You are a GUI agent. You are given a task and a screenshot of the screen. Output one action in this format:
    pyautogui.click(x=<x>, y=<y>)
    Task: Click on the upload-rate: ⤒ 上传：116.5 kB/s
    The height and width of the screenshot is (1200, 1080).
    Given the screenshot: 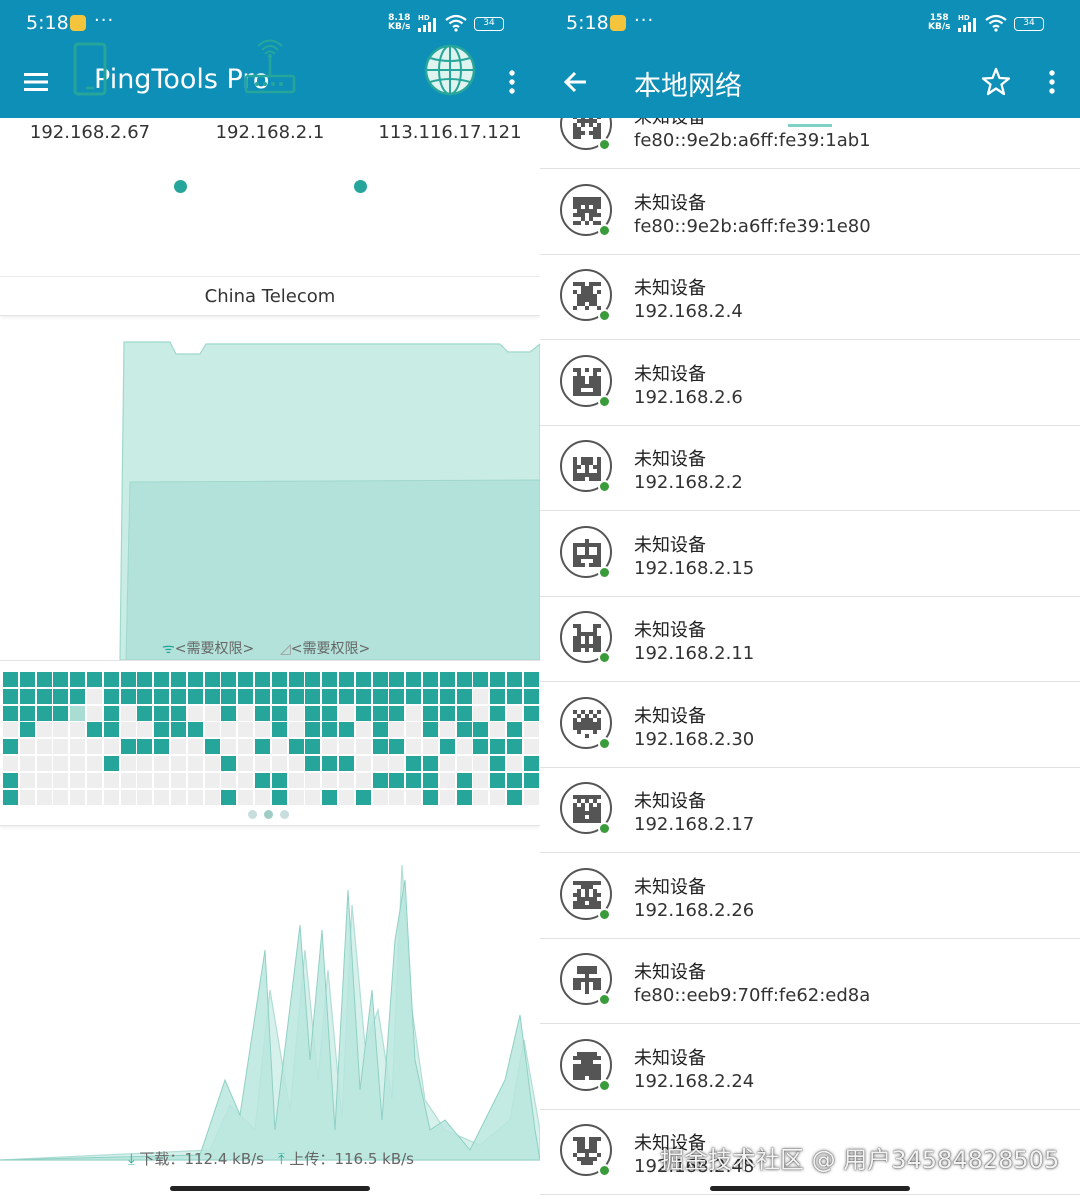 What is the action you would take?
    pyautogui.click(x=346, y=1159)
    